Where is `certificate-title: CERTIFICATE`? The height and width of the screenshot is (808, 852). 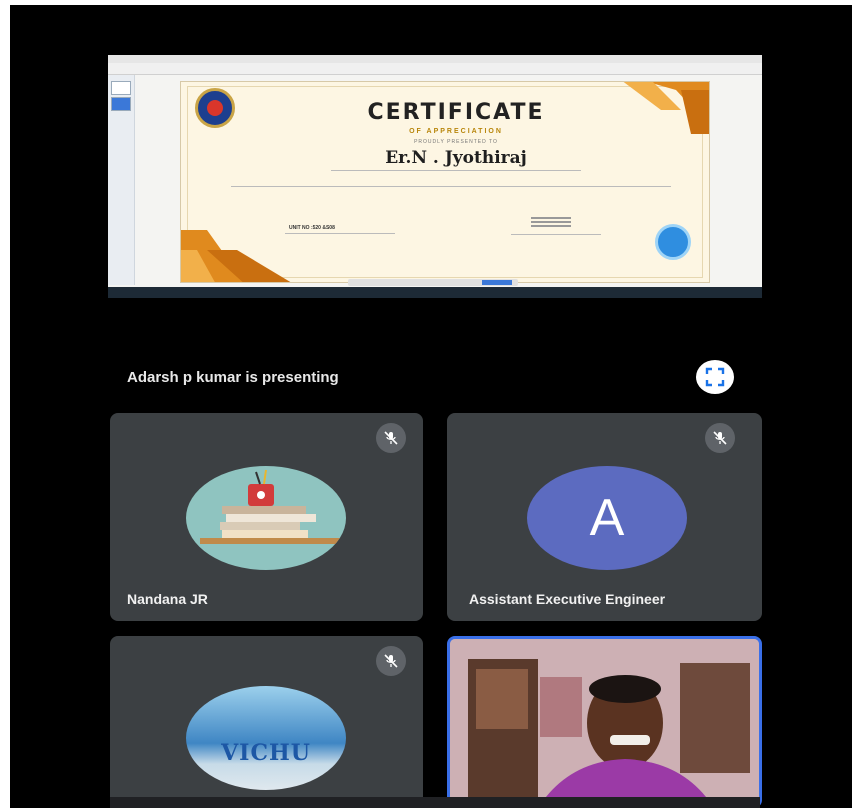 certificate-title: CERTIFICATE is located at coordinates (456, 112).